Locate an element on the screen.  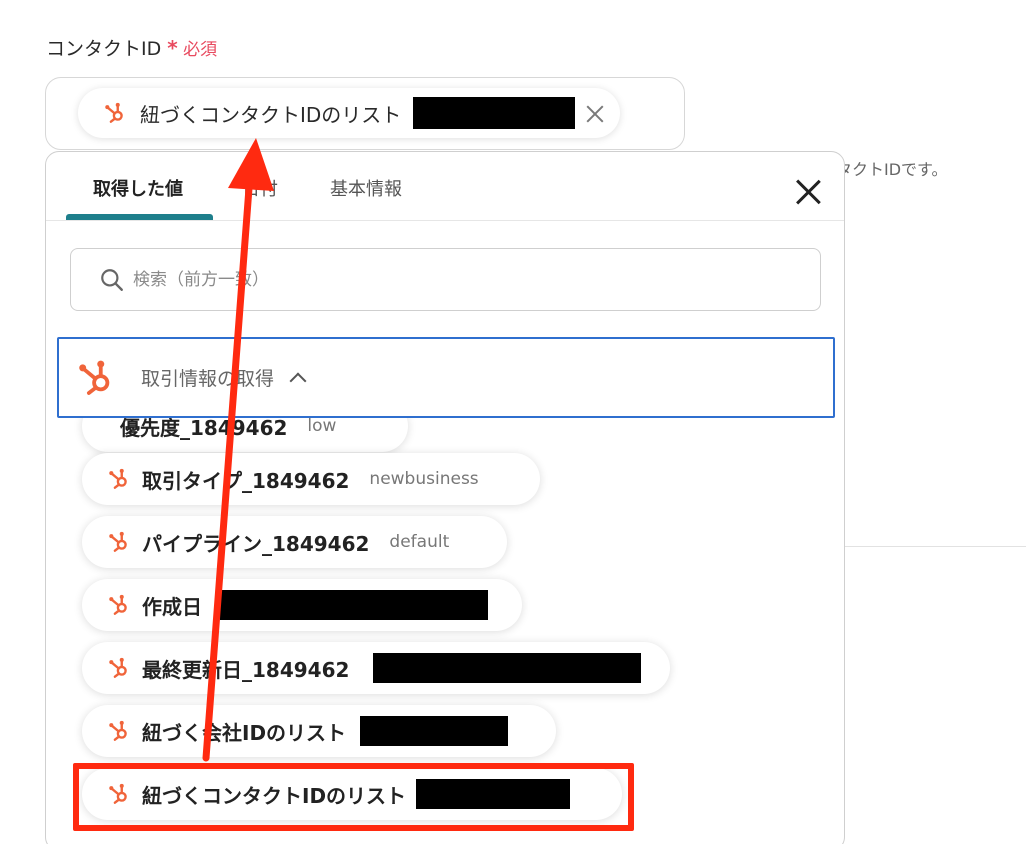
list-item: 紐づく会社IDのリスト is located at coordinates (319, 731).